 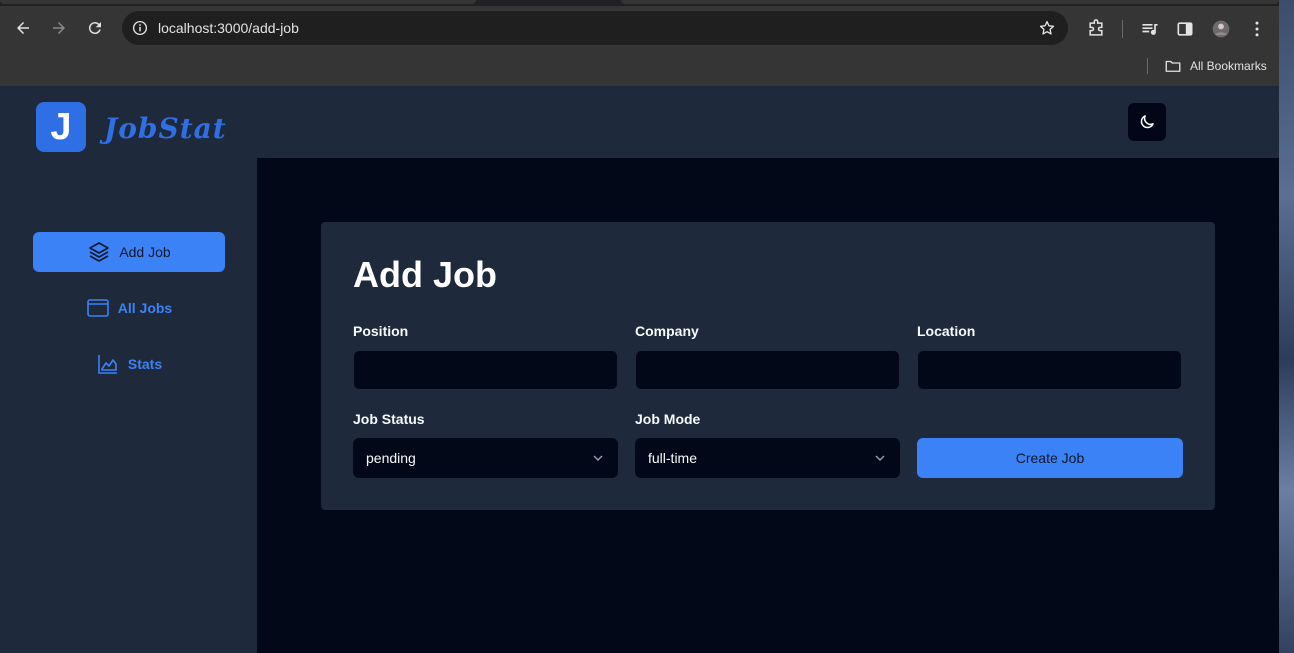 What do you see at coordinates (1228, 66) in the screenshot?
I see `all-bookmarks-label: All Bookmarks` at bounding box center [1228, 66].